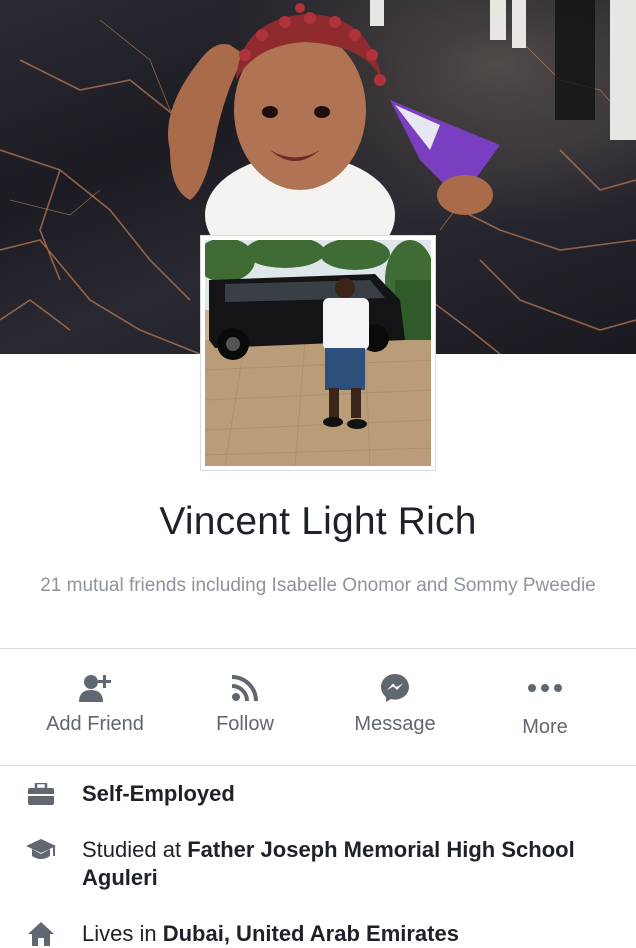 This screenshot has height=948, width=636. I want to click on more-button: More, so click(545, 703).